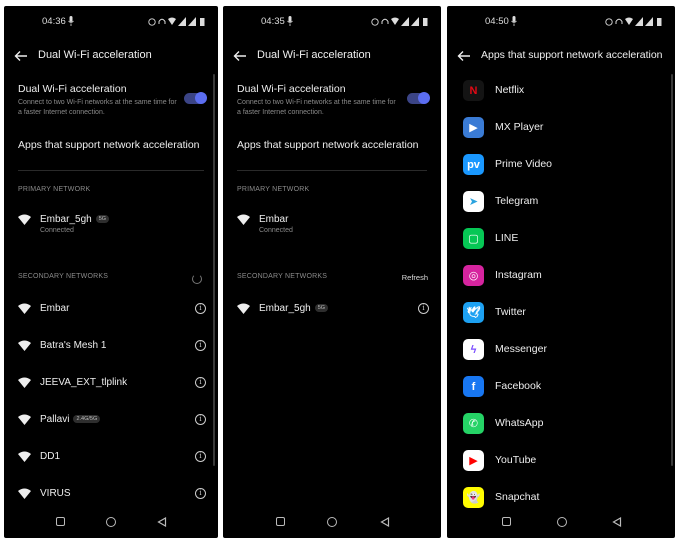 This screenshot has height=542, width=680. I want to click on secondary-network-item: VIRUS i, so click(111, 497).